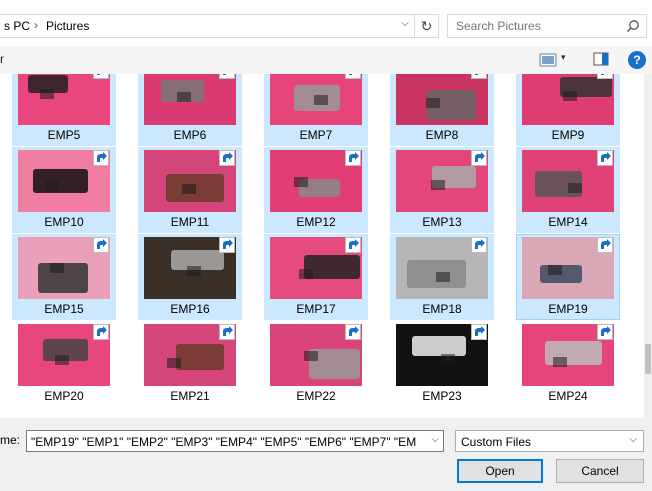 The height and width of the screenshot is (491, 652). I want to click on command-bar: r ▾ ?, so click(326, 60).